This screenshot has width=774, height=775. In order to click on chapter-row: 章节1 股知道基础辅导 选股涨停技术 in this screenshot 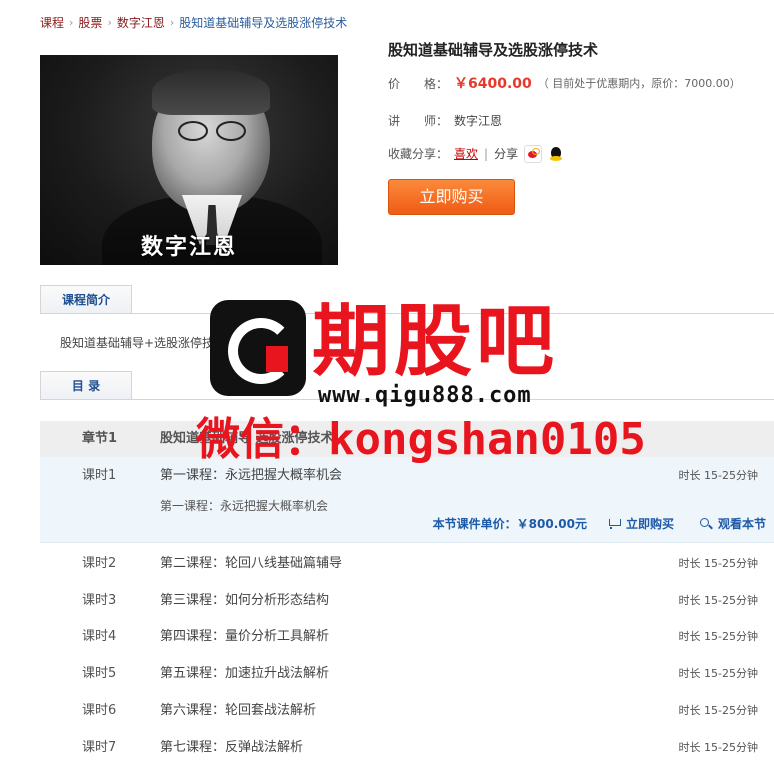, I will do `click(407, 439)`.